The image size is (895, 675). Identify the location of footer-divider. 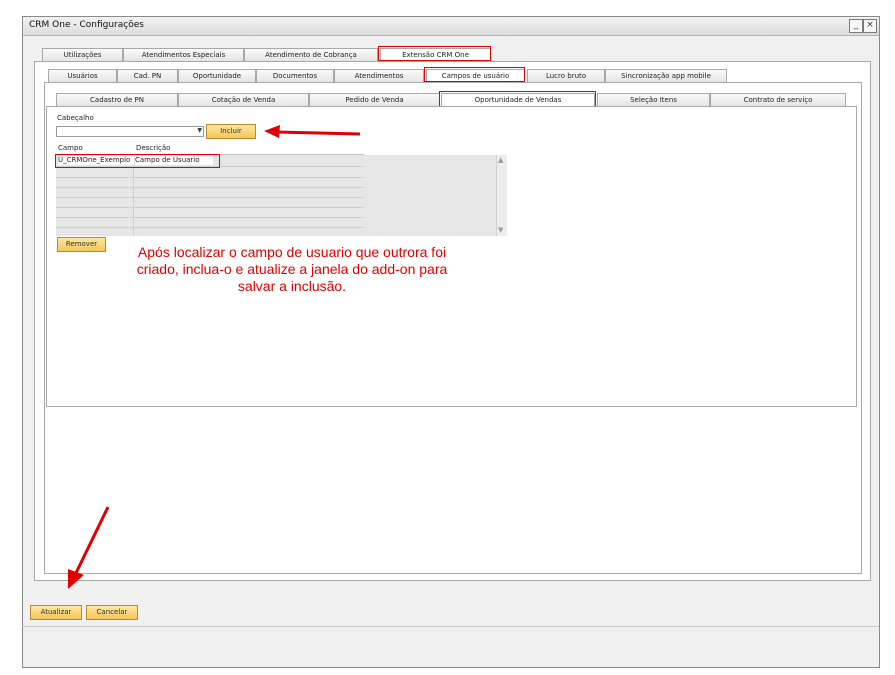
(450, 626).